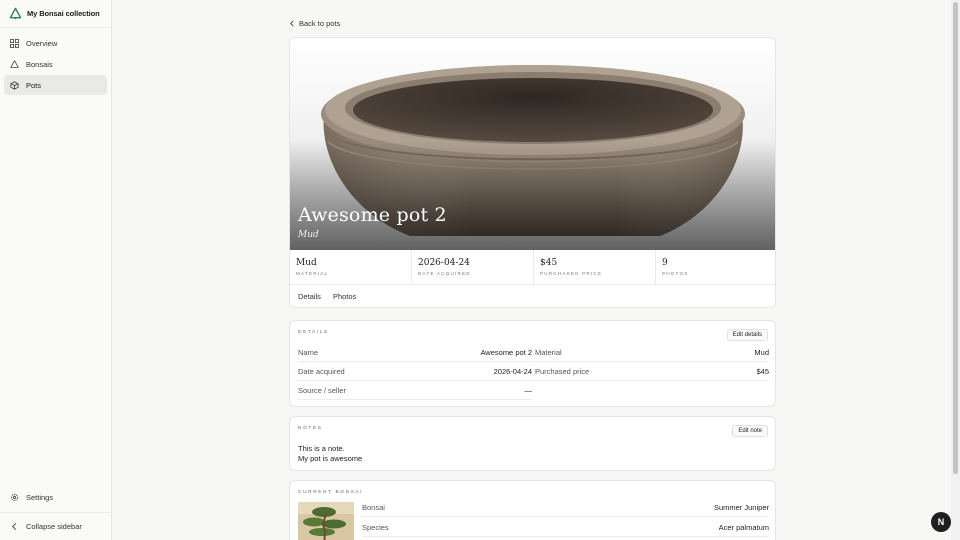 This screenshot has height=540, width=960. What do you see at coordinates (444, 263) in the screenshot?
I see `stat-value: 2026-04-24` at bounding box center [444, 263].